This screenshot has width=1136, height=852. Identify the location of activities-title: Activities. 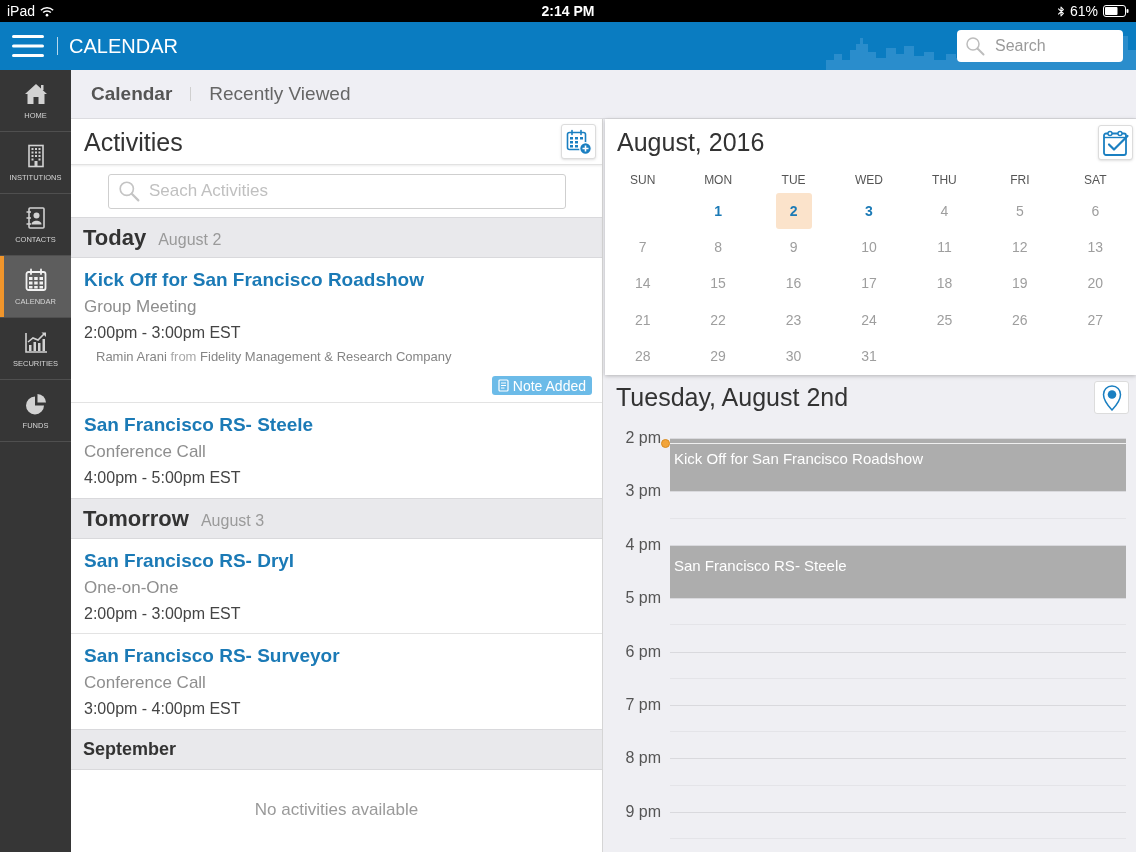
(133, 142).